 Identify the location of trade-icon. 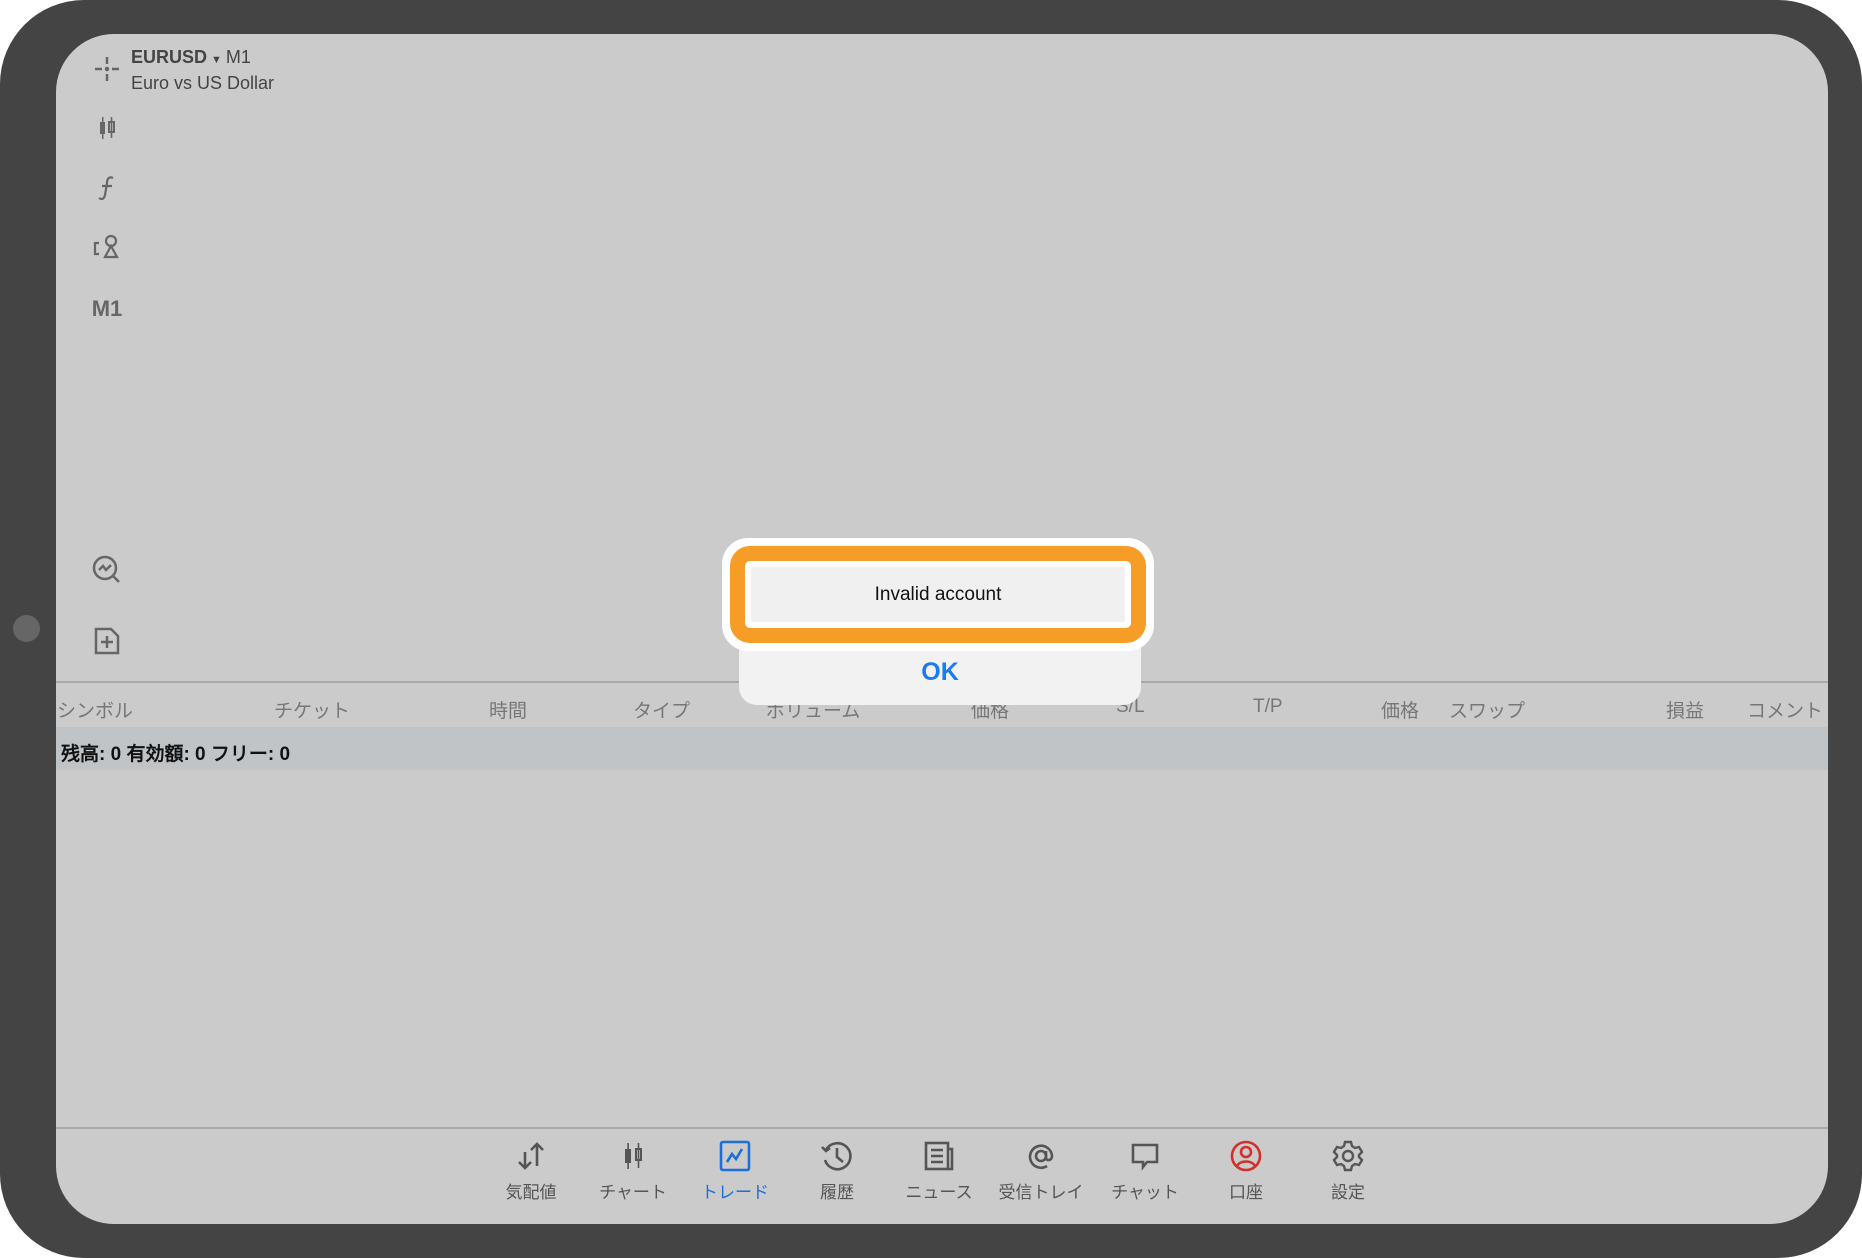
(735, 1156).